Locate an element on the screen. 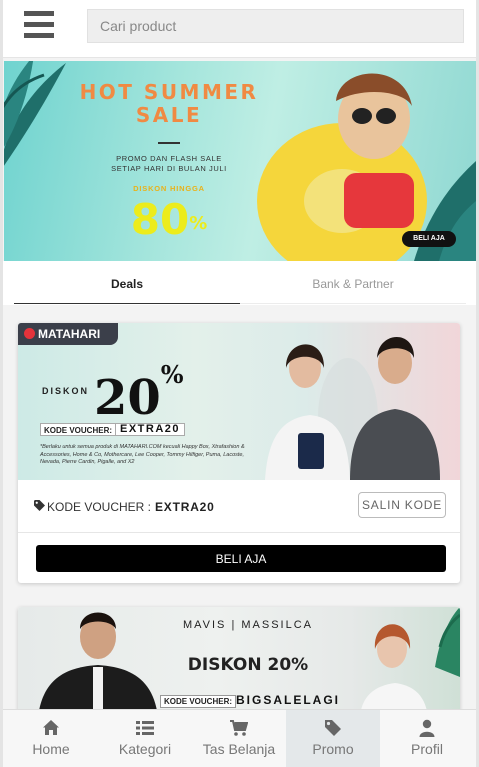  nav-profil: Profil is located at coordinates (427, 738).